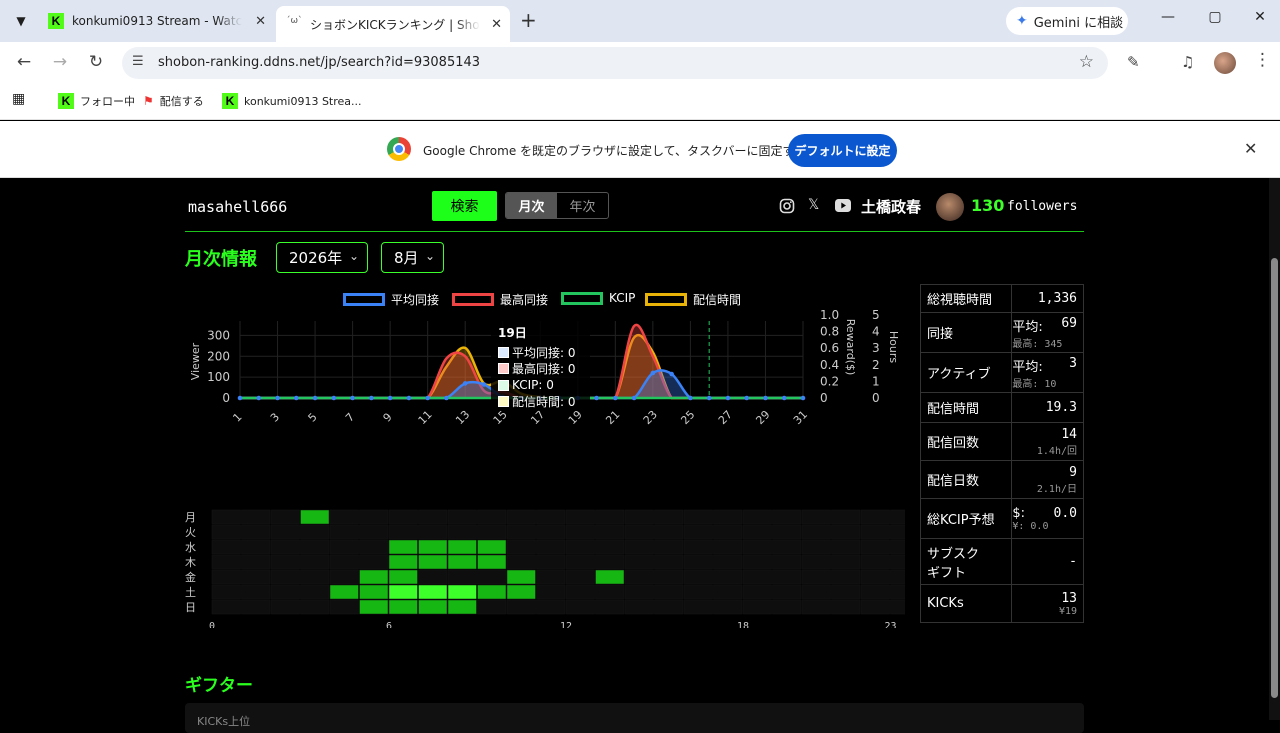 The height and width of the screenshot is (733, 1280). I want to click on tab-shobon: ´ω` ショボンKICKランキング | Shobon KICK ✕, so click(393, 24).